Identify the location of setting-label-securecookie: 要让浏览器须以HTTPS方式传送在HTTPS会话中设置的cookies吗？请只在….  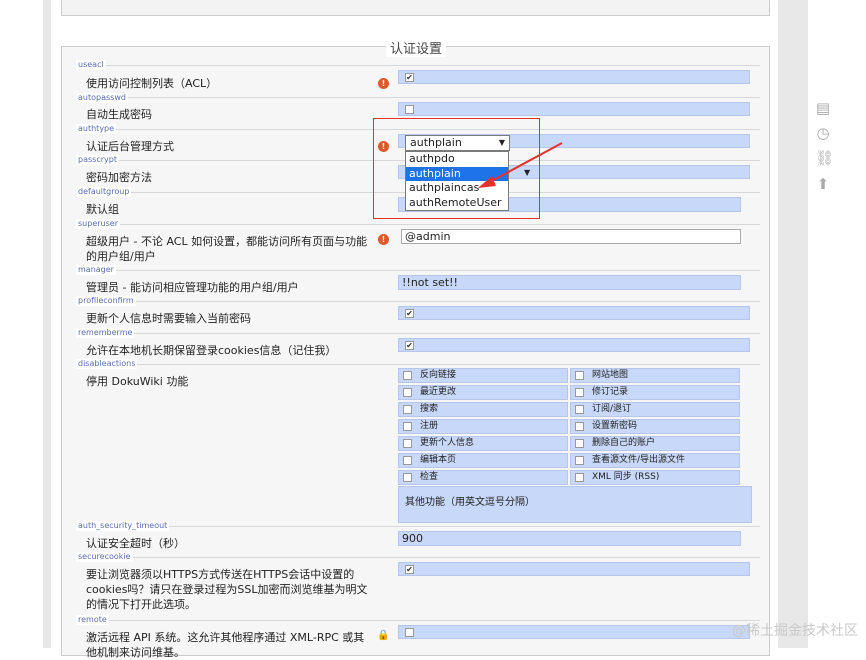
(227, 589).